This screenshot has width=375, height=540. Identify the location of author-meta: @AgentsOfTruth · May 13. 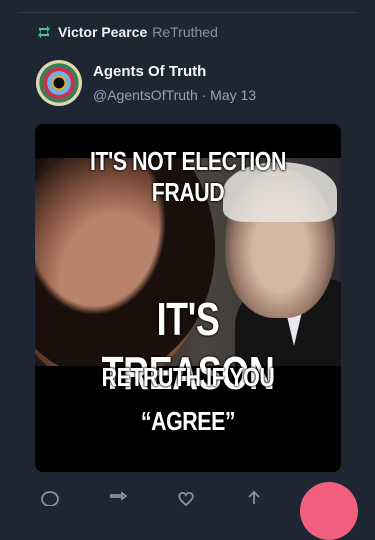
(175, 95).